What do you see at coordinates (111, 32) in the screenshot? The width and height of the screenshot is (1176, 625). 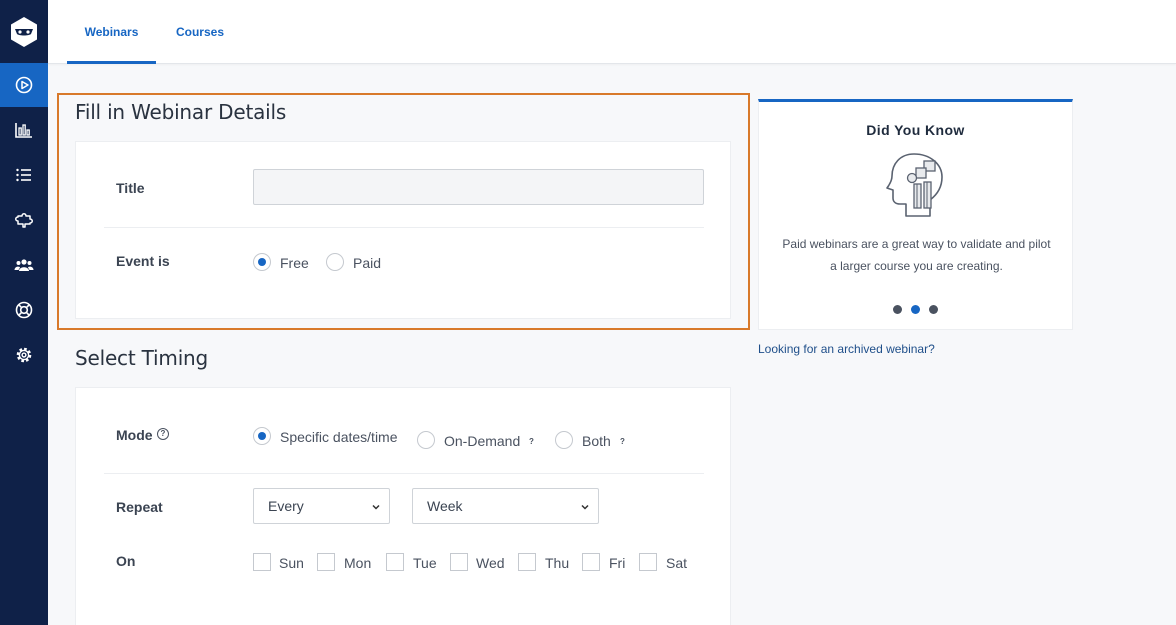 I see `tab-webinars: Webinars` at bounding box center [111, 32].